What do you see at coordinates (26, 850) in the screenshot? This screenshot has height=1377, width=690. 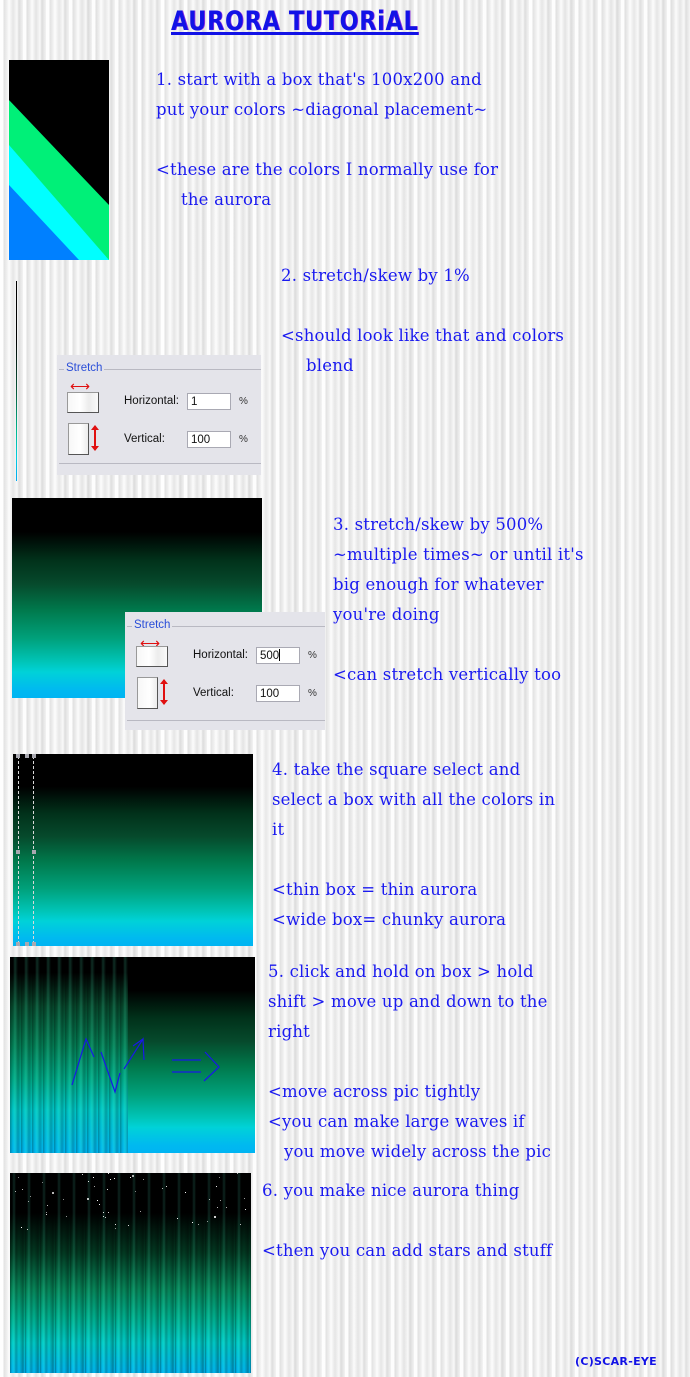 I see `square-selection-marquee` at bounding box center [26, 850].